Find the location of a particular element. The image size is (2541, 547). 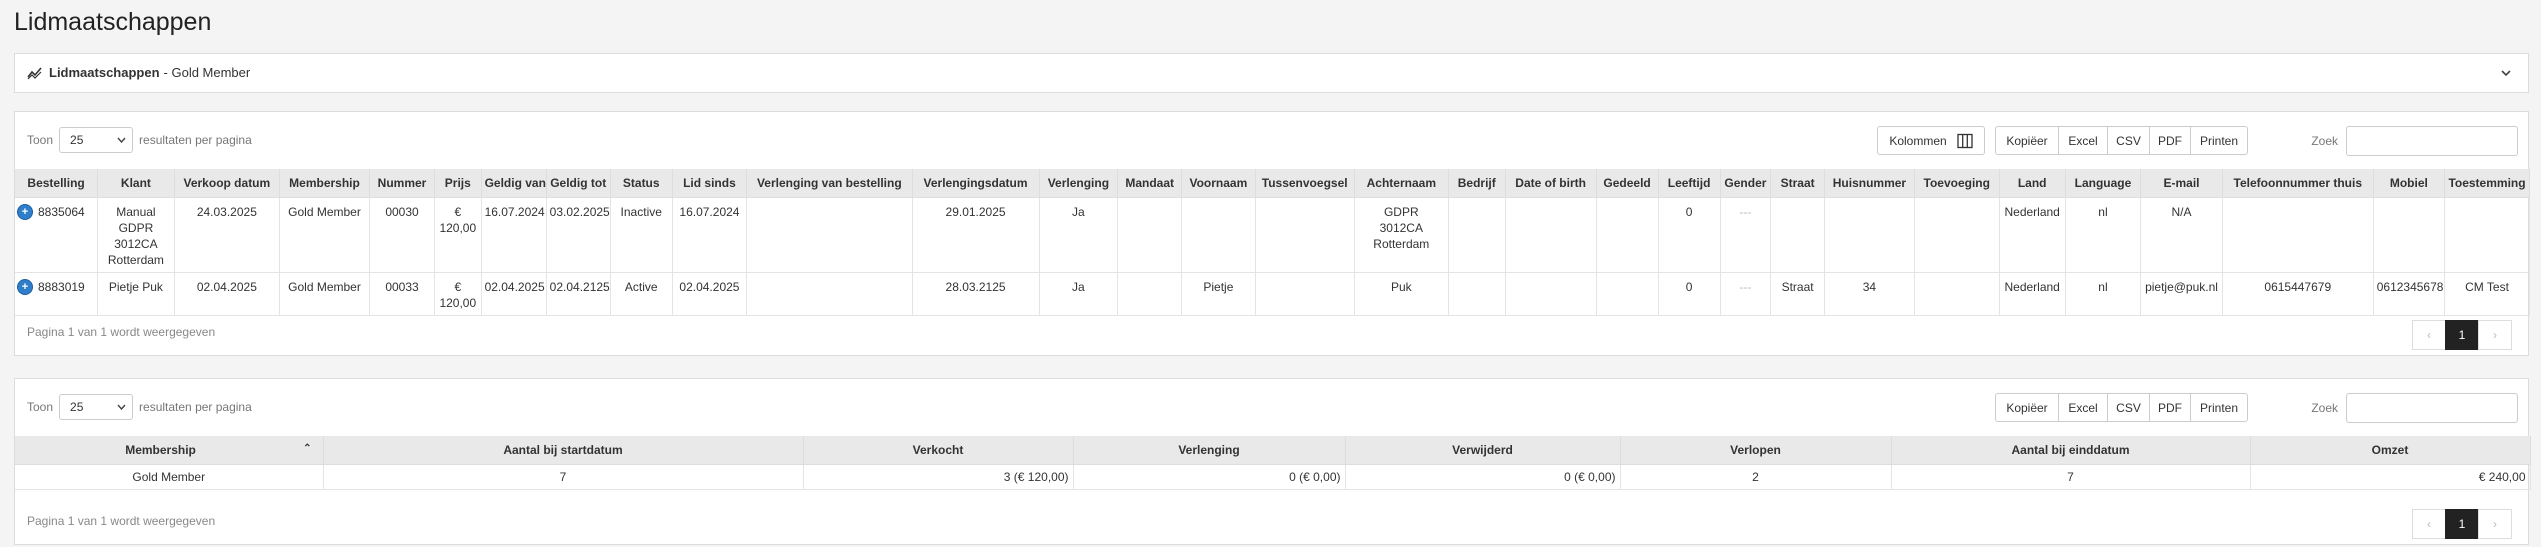

table-cell: 03.02.2025 is located at coordinates (578, 235).